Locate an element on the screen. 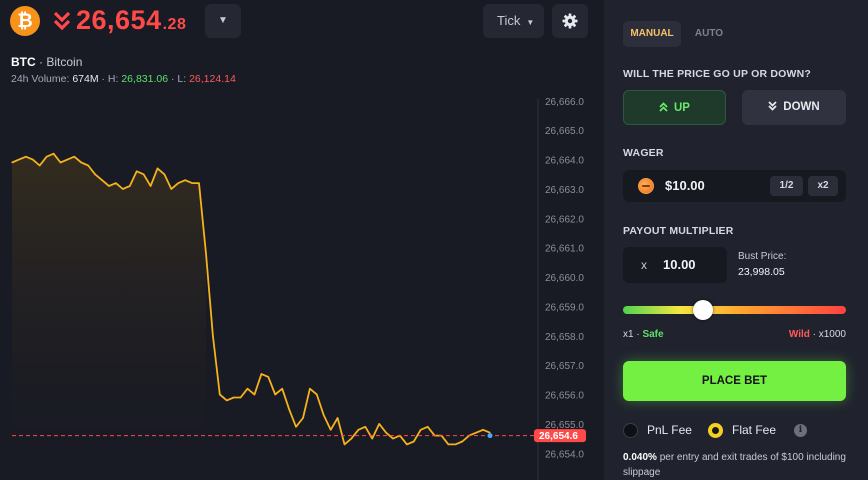 This screenshot has height=480, width=868. y-tick-label: 26,660.0 is located at coordinates (564, 278).